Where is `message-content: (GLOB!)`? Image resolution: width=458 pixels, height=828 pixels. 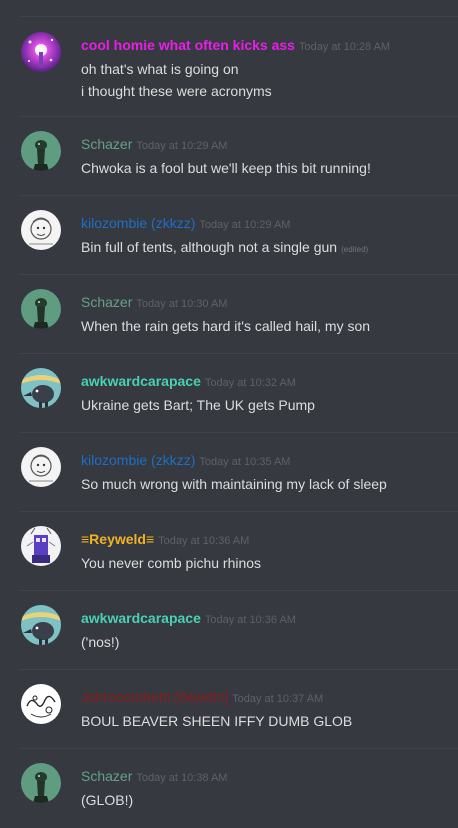 message-content: (GLOB!) is located at coordinates (107, 800).